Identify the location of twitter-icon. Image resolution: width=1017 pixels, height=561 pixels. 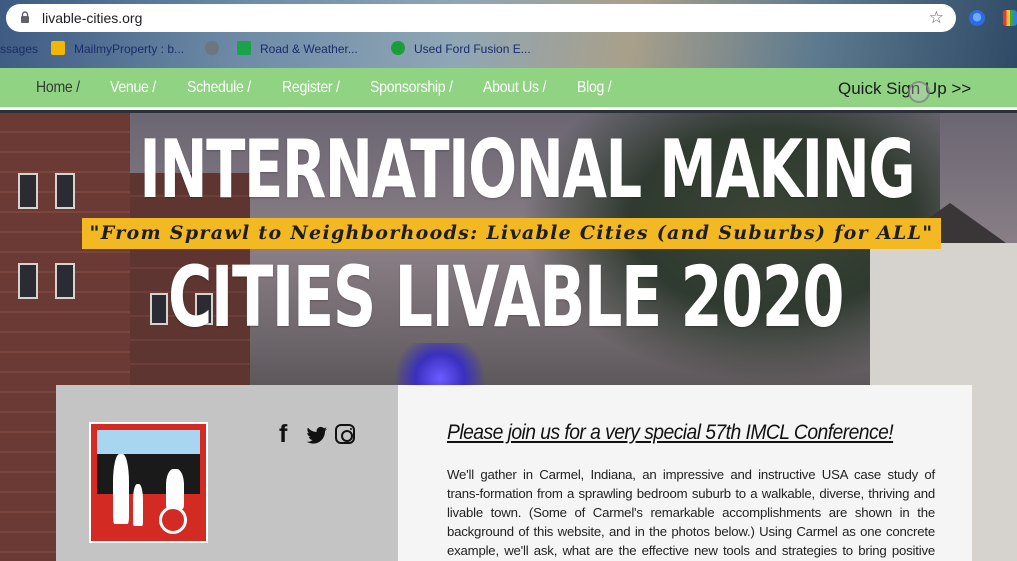
(317, 436).